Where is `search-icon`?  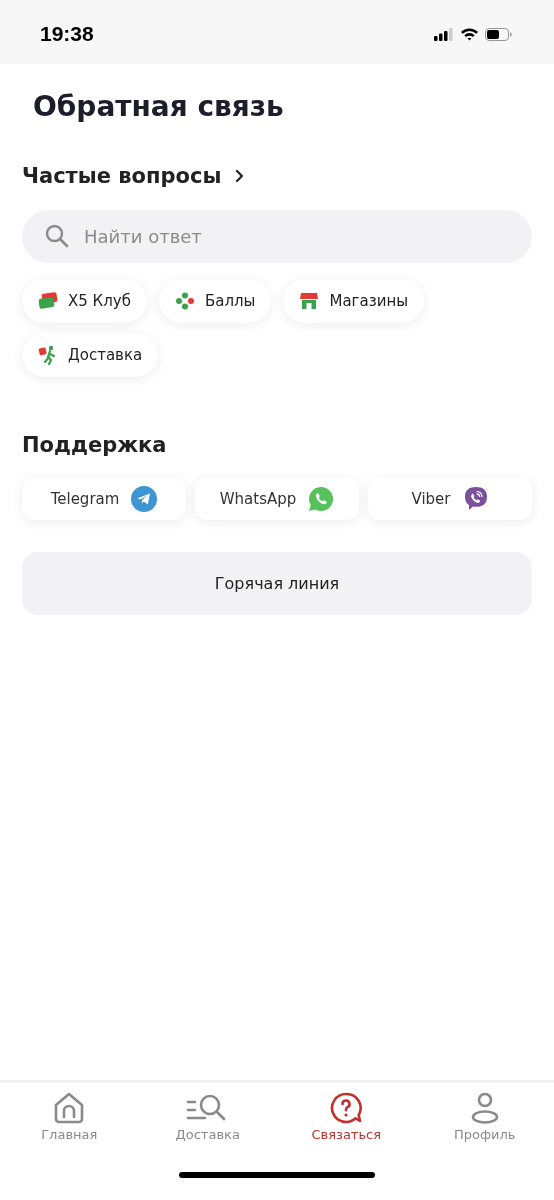
search-icon is located at coordinates (57, 236).